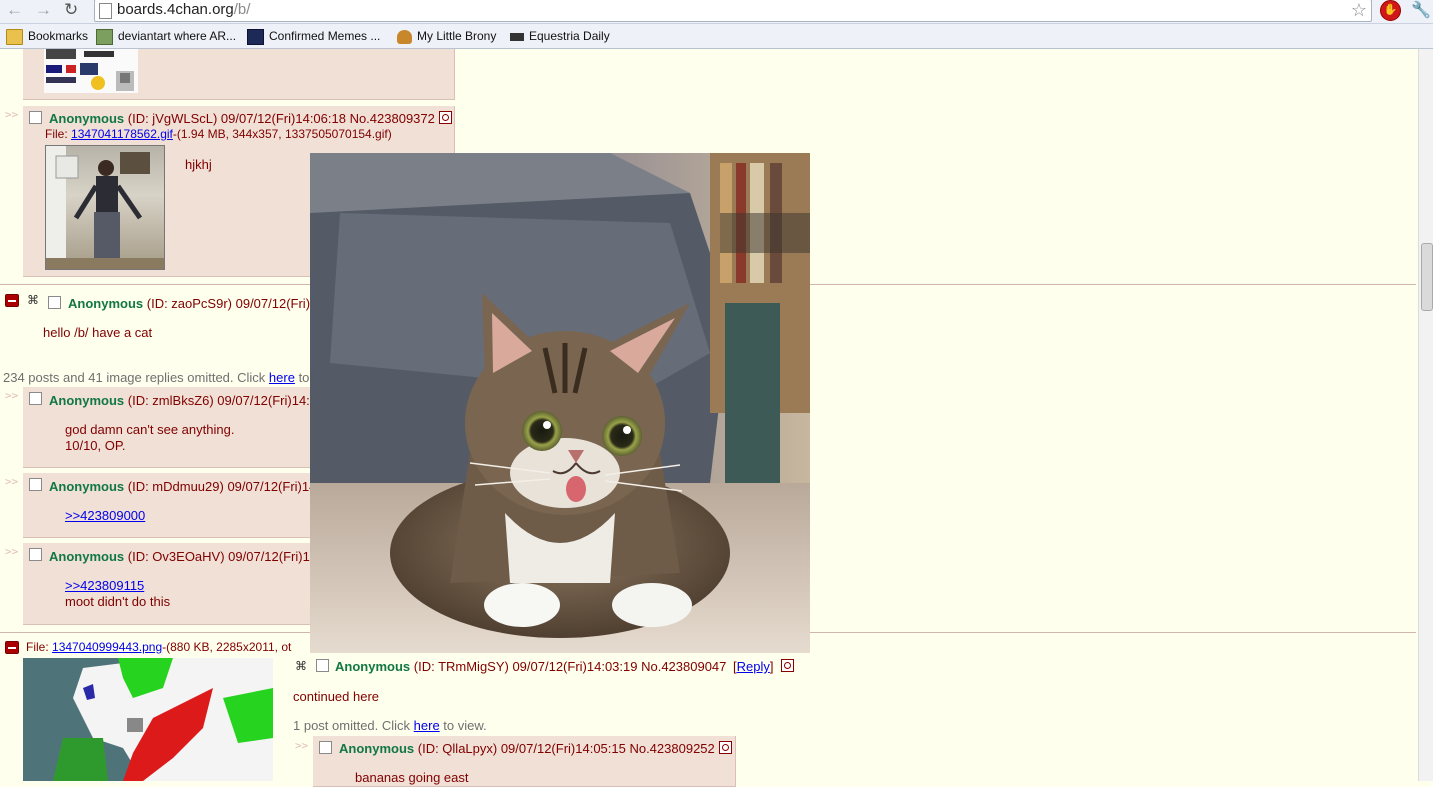  I want to click on quote-link: >>423809000, so click(105, 515).